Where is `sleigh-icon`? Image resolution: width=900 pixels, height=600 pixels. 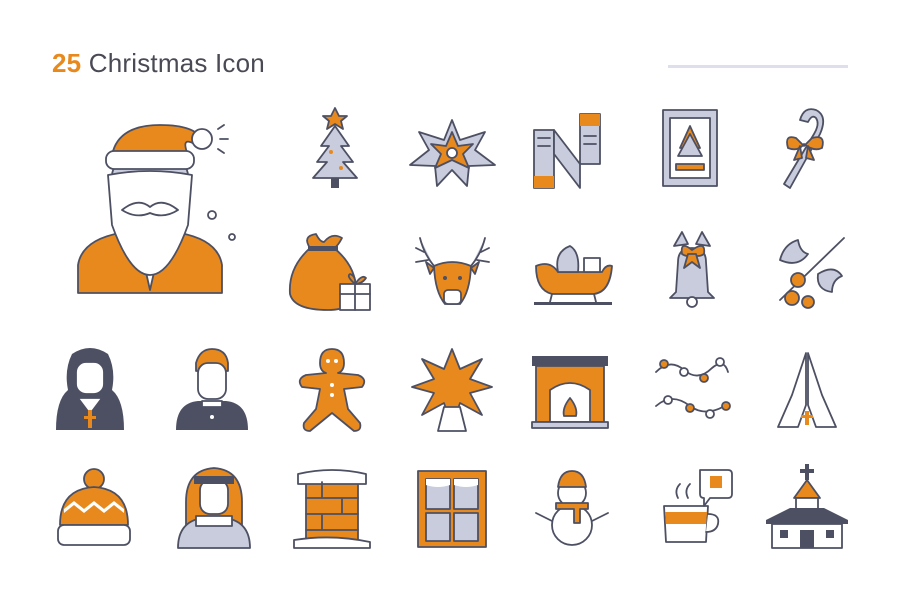
sleigh-icon is located at coordinates (573, 275).